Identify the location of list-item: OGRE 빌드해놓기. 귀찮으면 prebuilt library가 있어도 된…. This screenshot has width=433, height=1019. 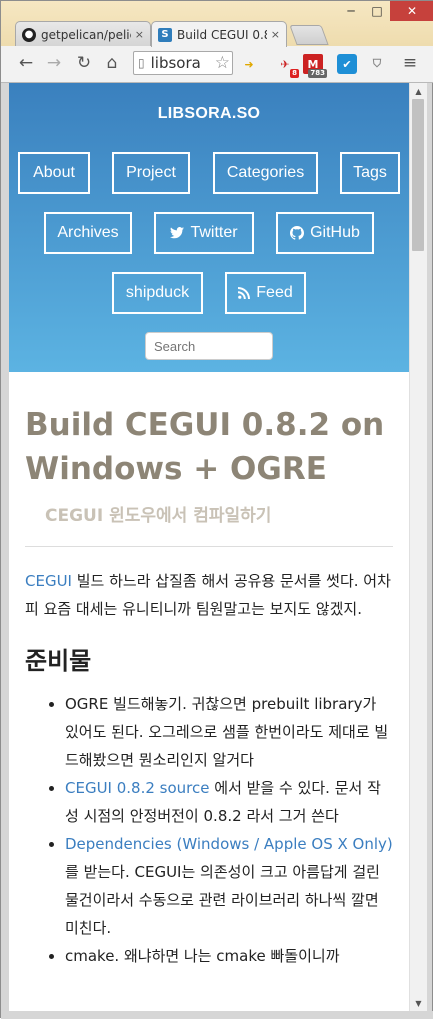
(229, 732).